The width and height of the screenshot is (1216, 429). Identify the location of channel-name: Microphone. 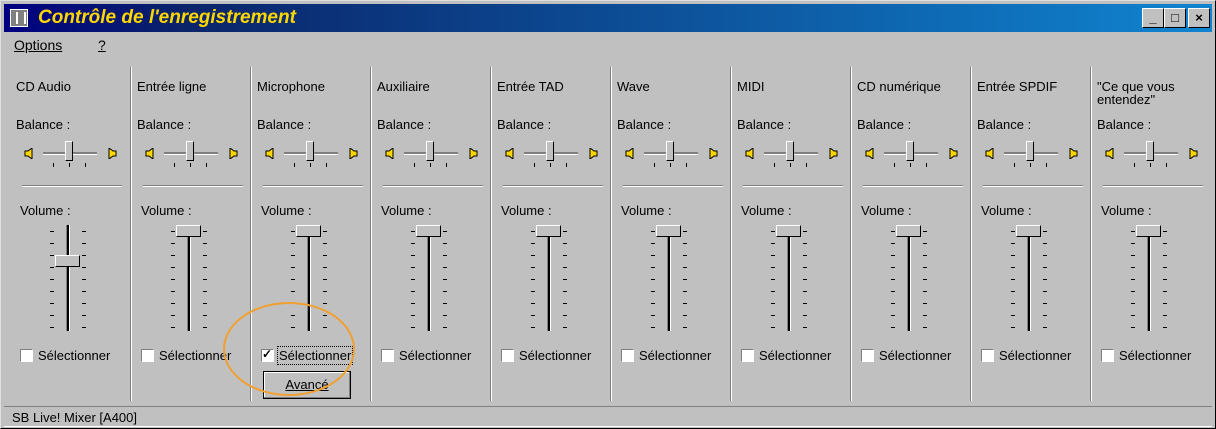
(291, 86).